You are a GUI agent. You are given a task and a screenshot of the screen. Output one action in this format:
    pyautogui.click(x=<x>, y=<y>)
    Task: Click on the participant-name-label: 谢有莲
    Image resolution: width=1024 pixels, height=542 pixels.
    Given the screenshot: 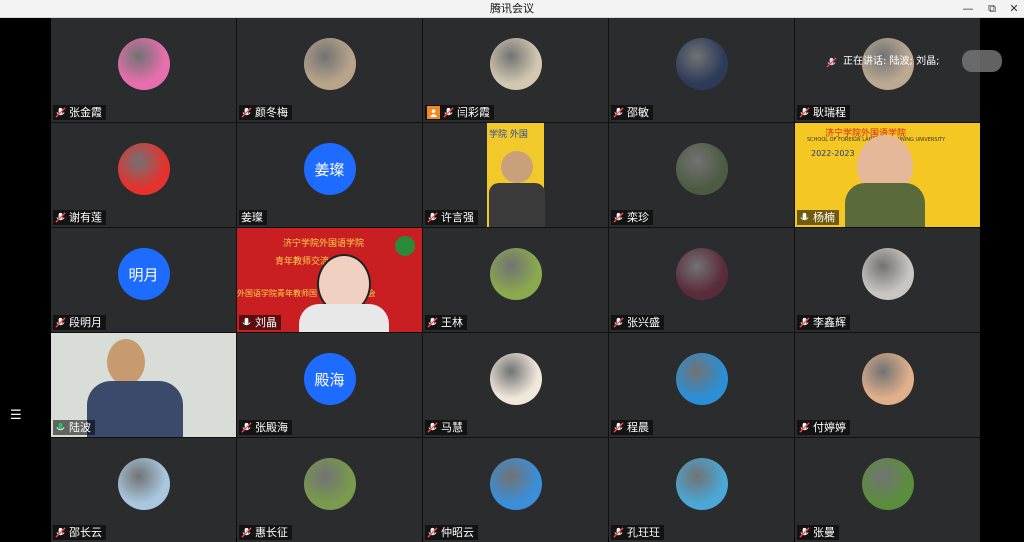 What is the action you would take?
    pyautogui.click(x=79, y=217)
    